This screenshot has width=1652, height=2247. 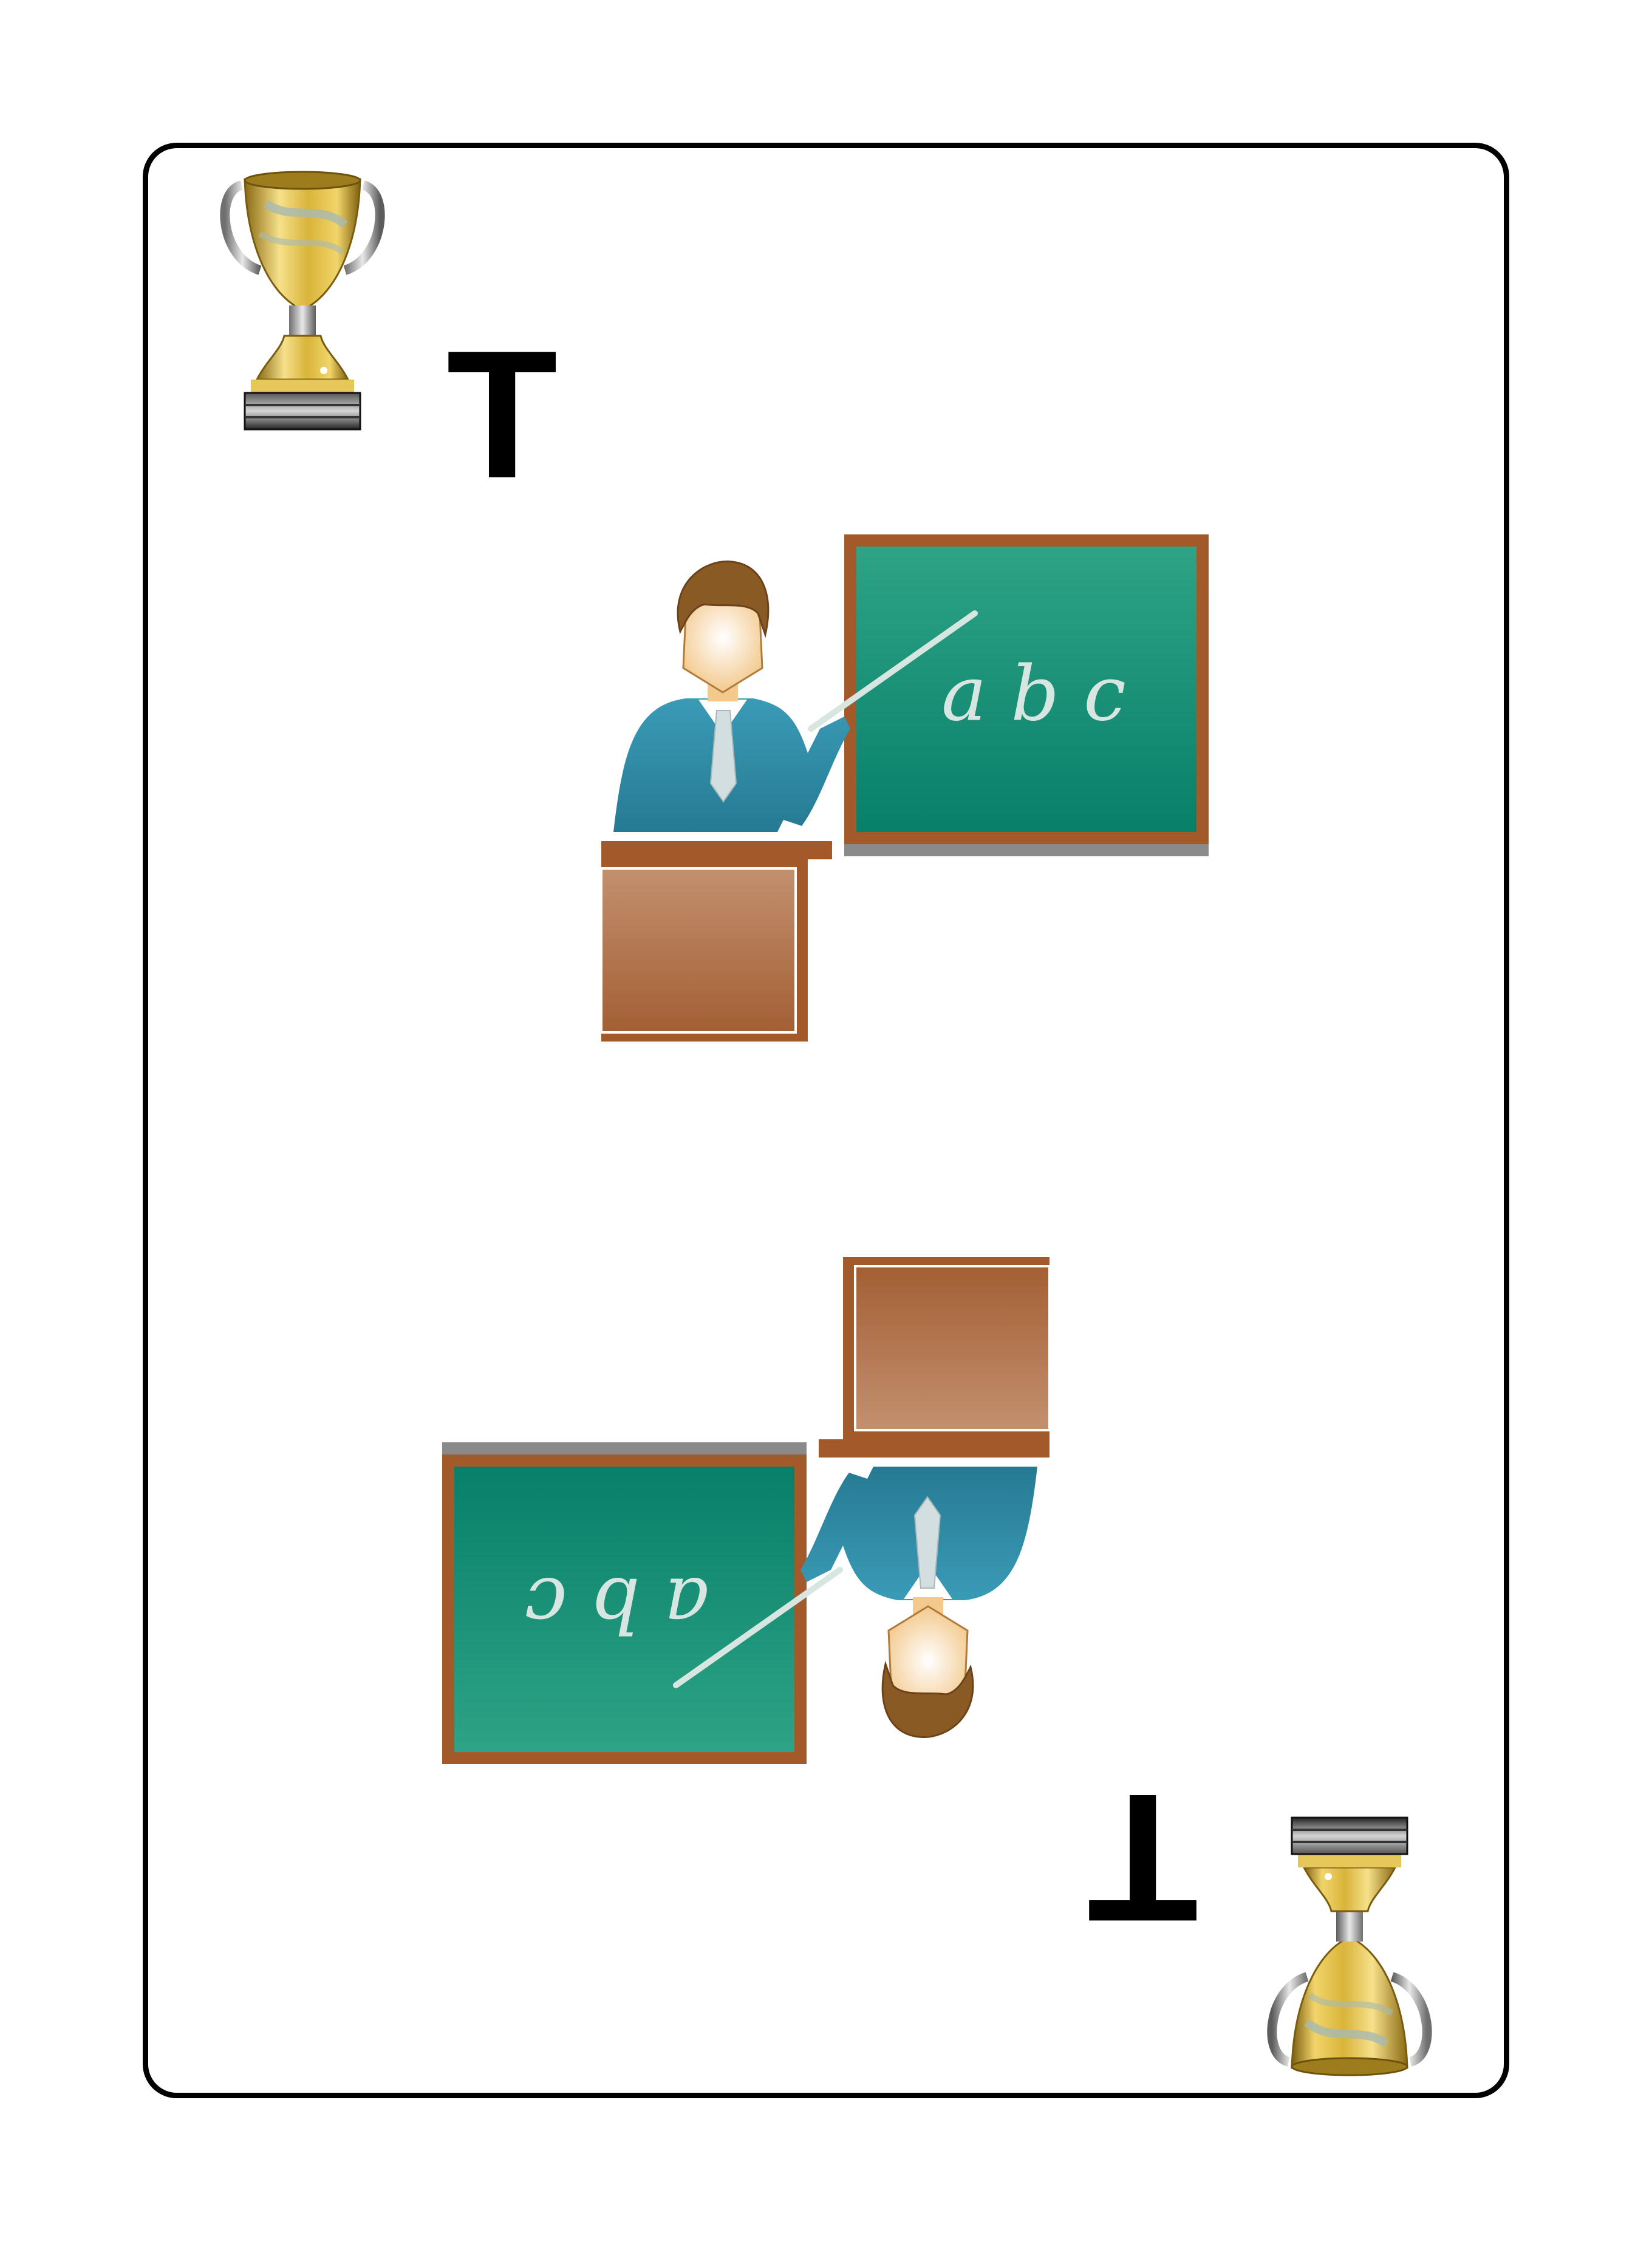 What do you see at coordinates (1143, 1858) in the screenshot?
I see `card-rank-bottom: T` at bounding box center [1143, 1858].